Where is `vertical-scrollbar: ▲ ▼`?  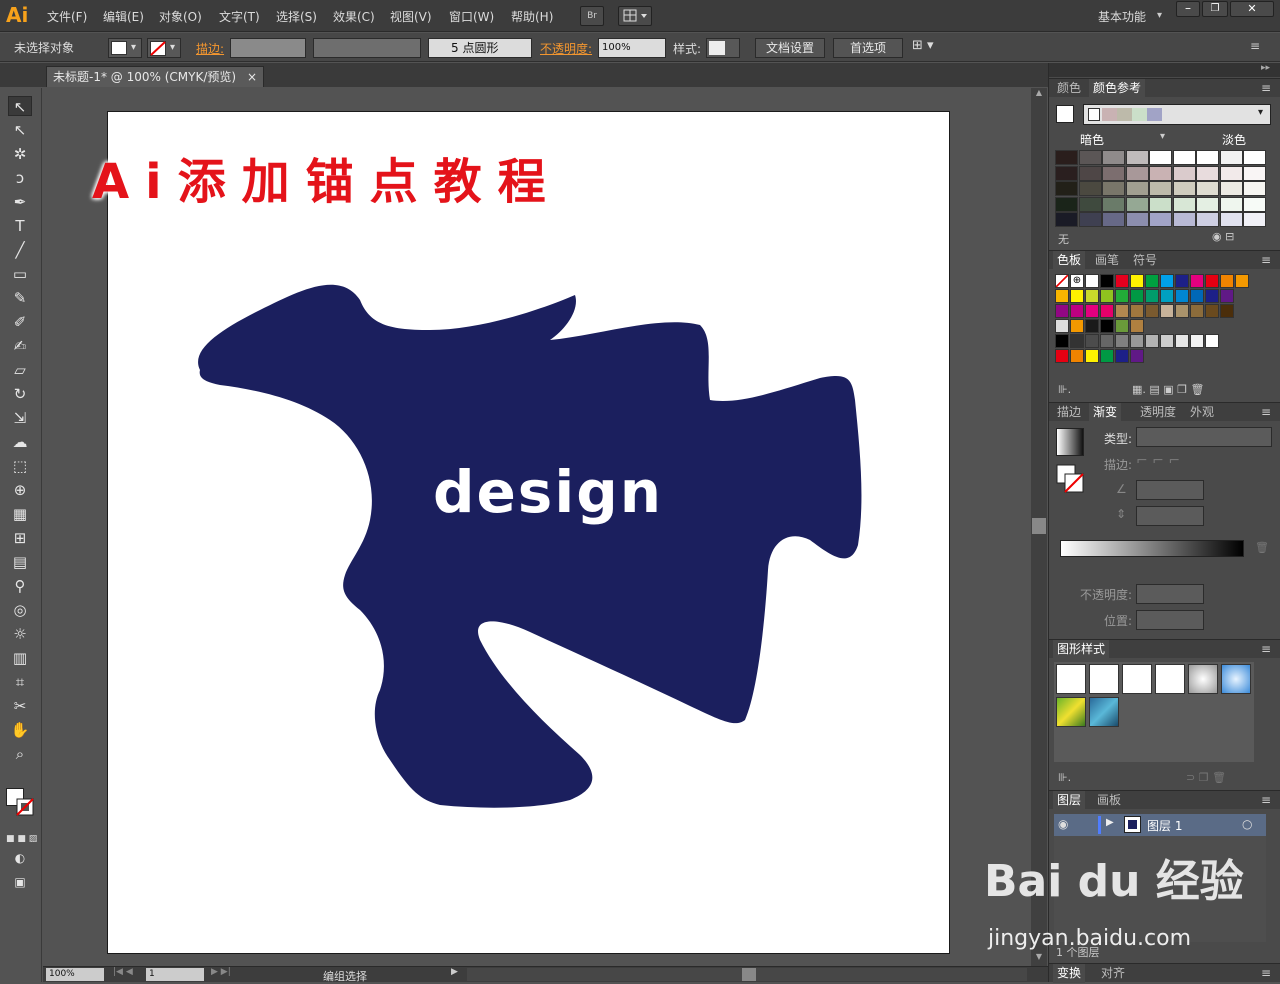
vertical-scrollbar: ▲ ▼ is located at coordinates (1039, 527).